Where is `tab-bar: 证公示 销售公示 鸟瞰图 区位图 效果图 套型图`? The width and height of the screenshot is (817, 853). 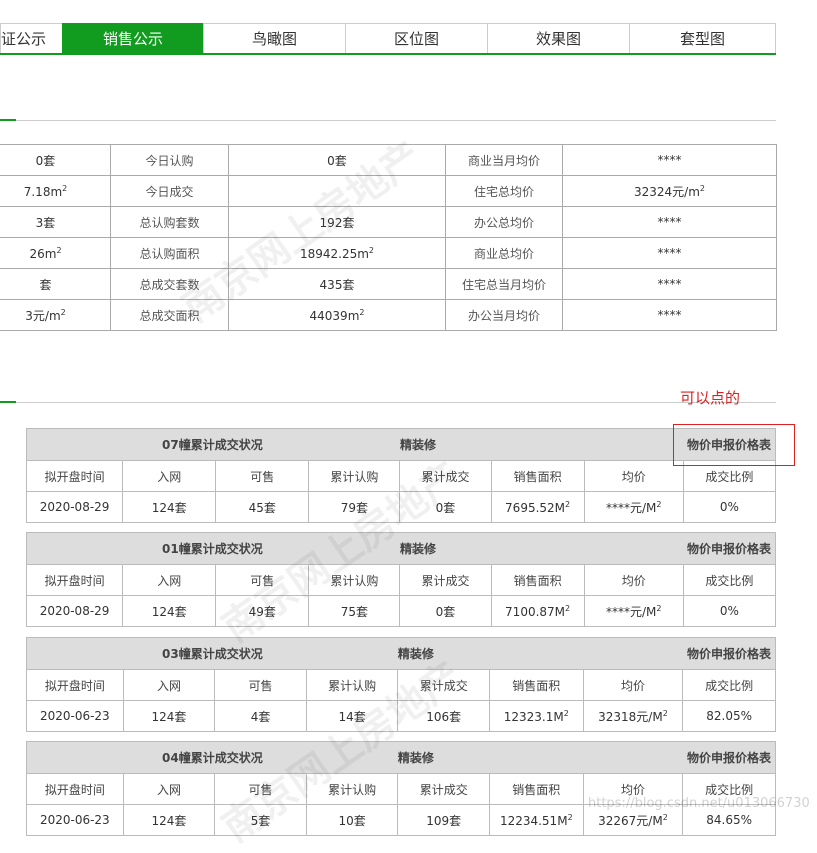
tab-bar: 证公示 销售公示 鸟瞰图 区位图 效果图 套型图 is located at coordinates (388, 39).